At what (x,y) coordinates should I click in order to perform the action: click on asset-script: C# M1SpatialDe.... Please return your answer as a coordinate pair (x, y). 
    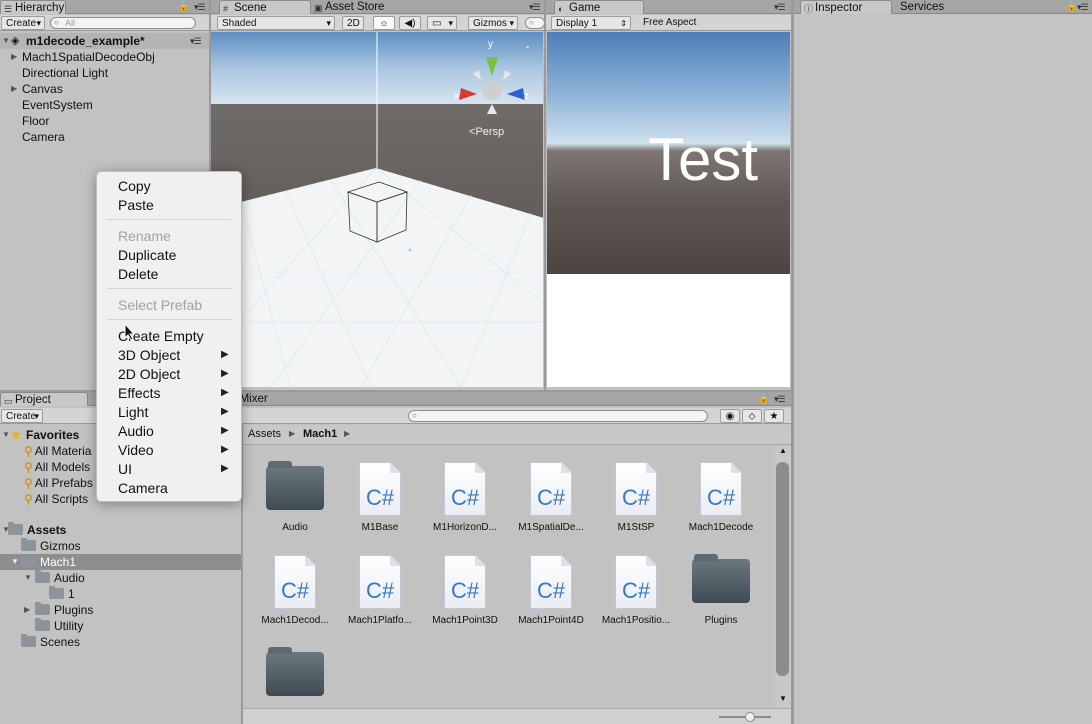
    Looking at the image, I should click on (551, 496).